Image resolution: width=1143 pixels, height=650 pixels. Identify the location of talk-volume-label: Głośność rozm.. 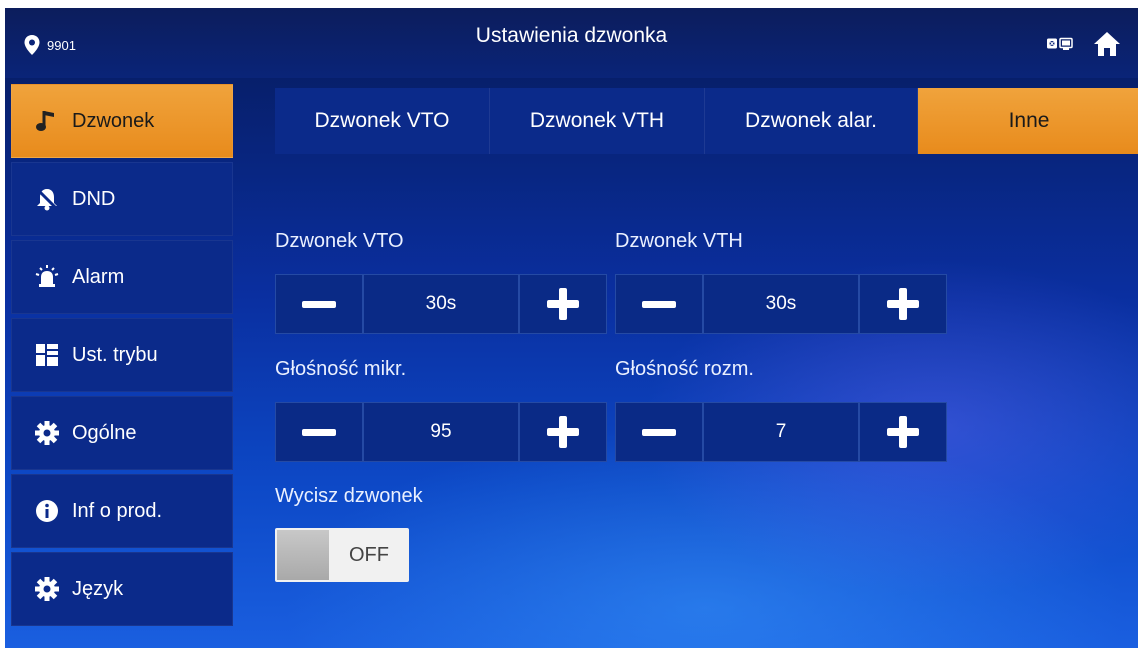
(684, 369).